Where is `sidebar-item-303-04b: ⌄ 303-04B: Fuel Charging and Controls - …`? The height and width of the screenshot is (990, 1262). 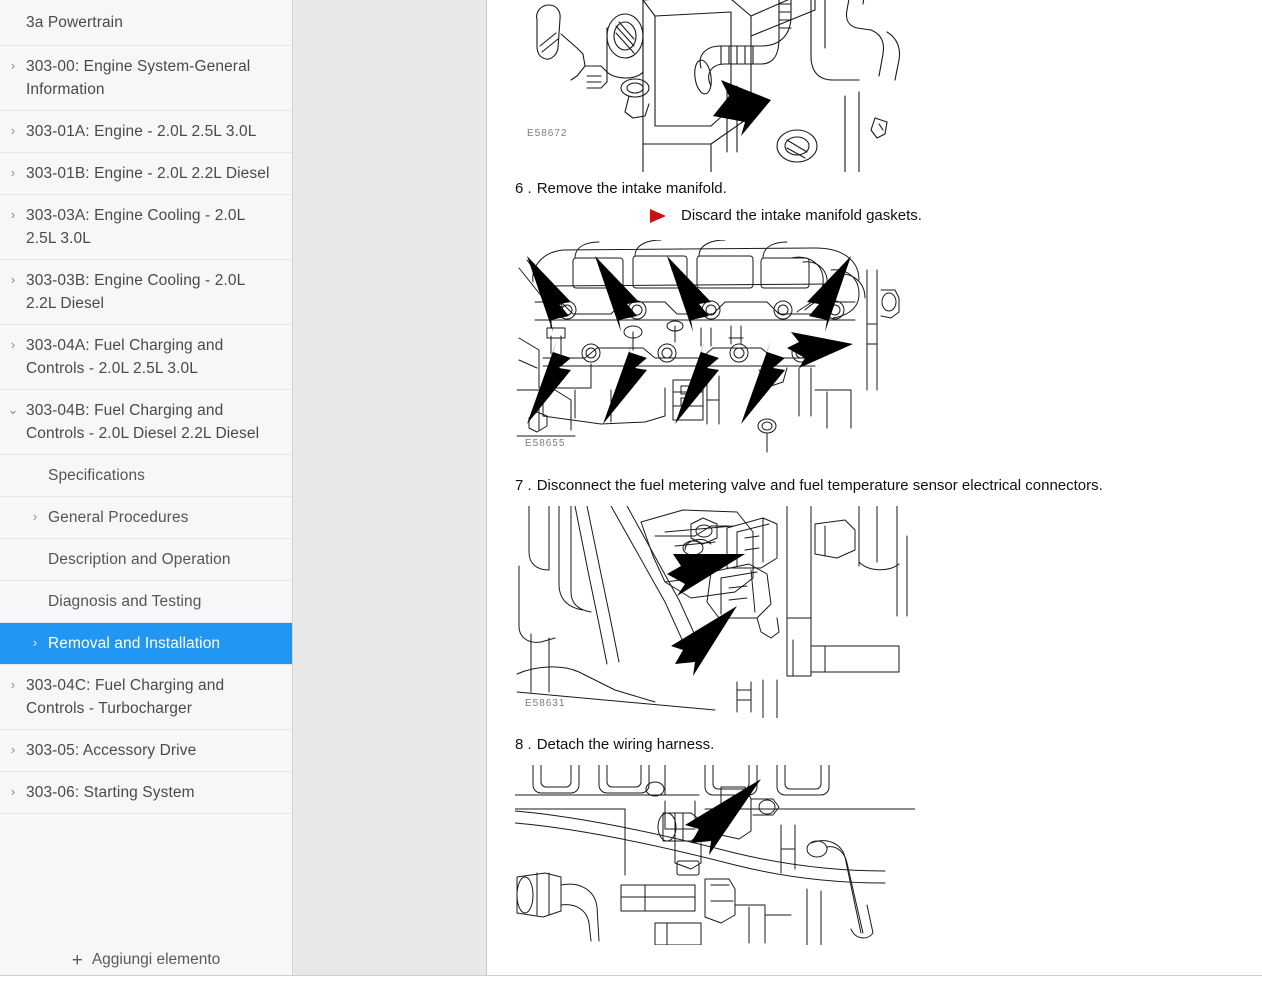 sidebar-item-303-04b: ⌄ 303-04B: Fuel Charging and Controls - … is located at coordinates (146, 422).